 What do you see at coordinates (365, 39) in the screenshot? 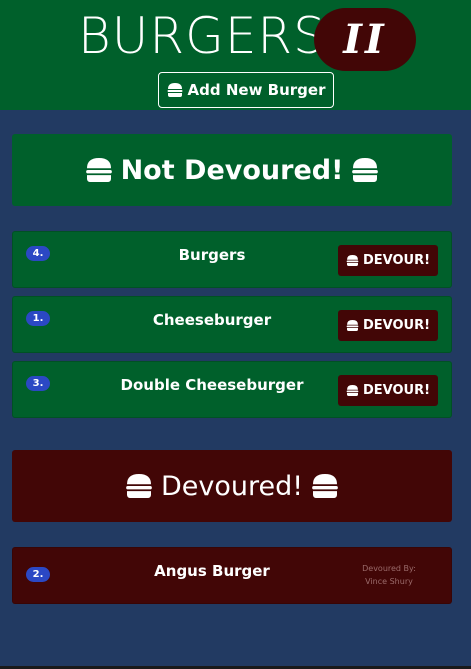
I see `title-numeral-badge: II` at bounding box center [365, 39].